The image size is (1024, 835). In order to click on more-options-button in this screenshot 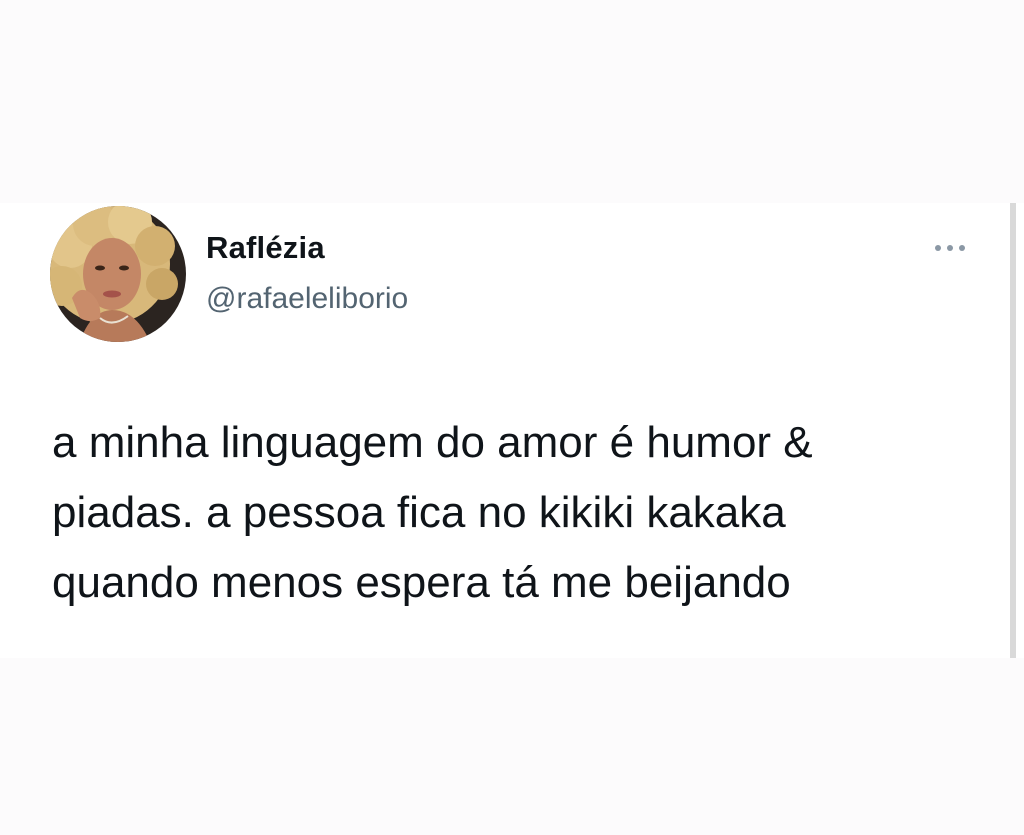, I will do `click(950, 248)`.